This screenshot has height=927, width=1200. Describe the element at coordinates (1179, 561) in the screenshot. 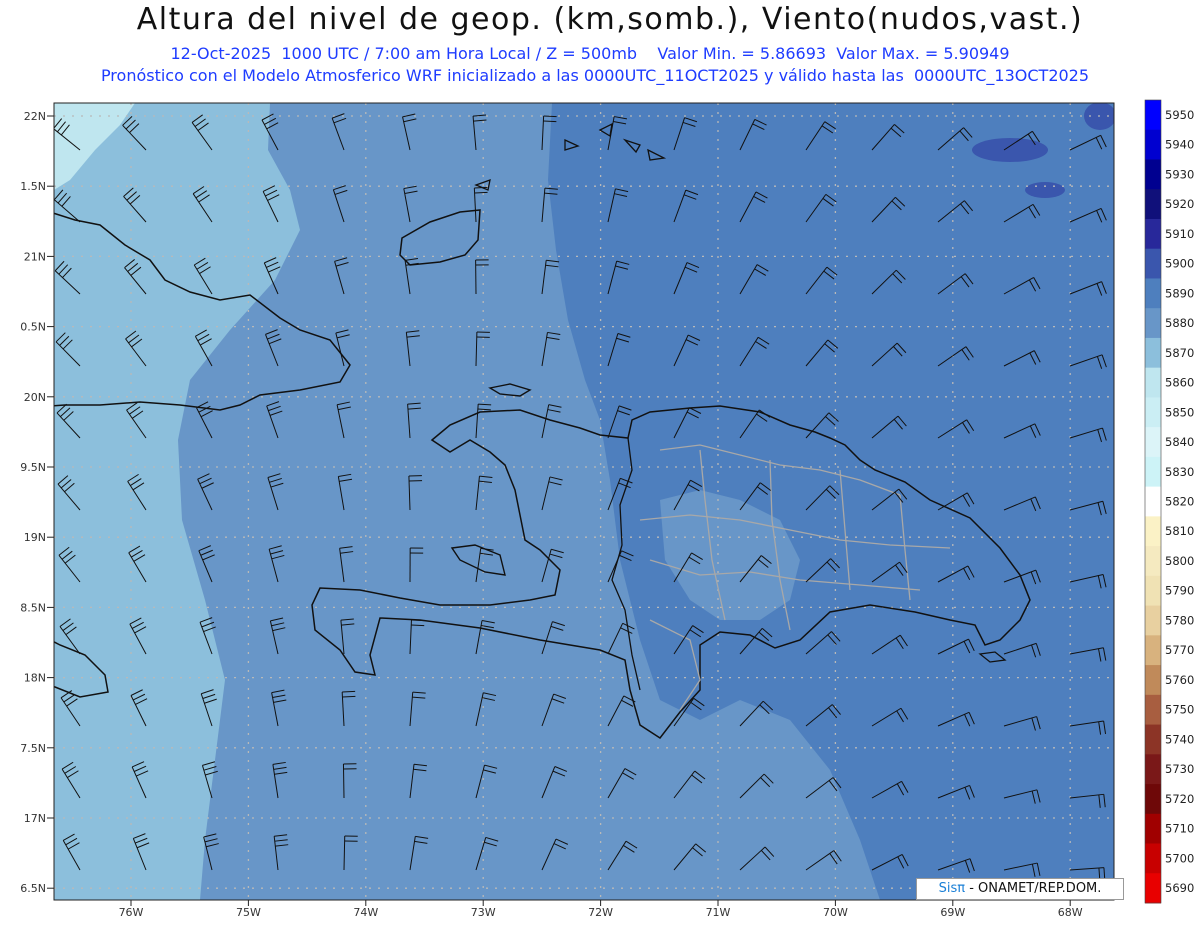

I see `colorbar-label: 5800` at that location.